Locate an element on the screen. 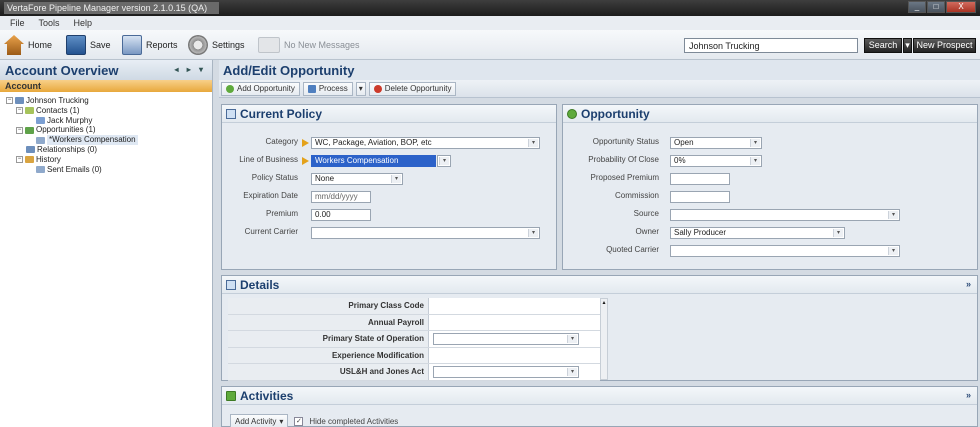 The height and width of the screenshot is (427, 980). experience-mod-field is located at coordinates (514, 355).